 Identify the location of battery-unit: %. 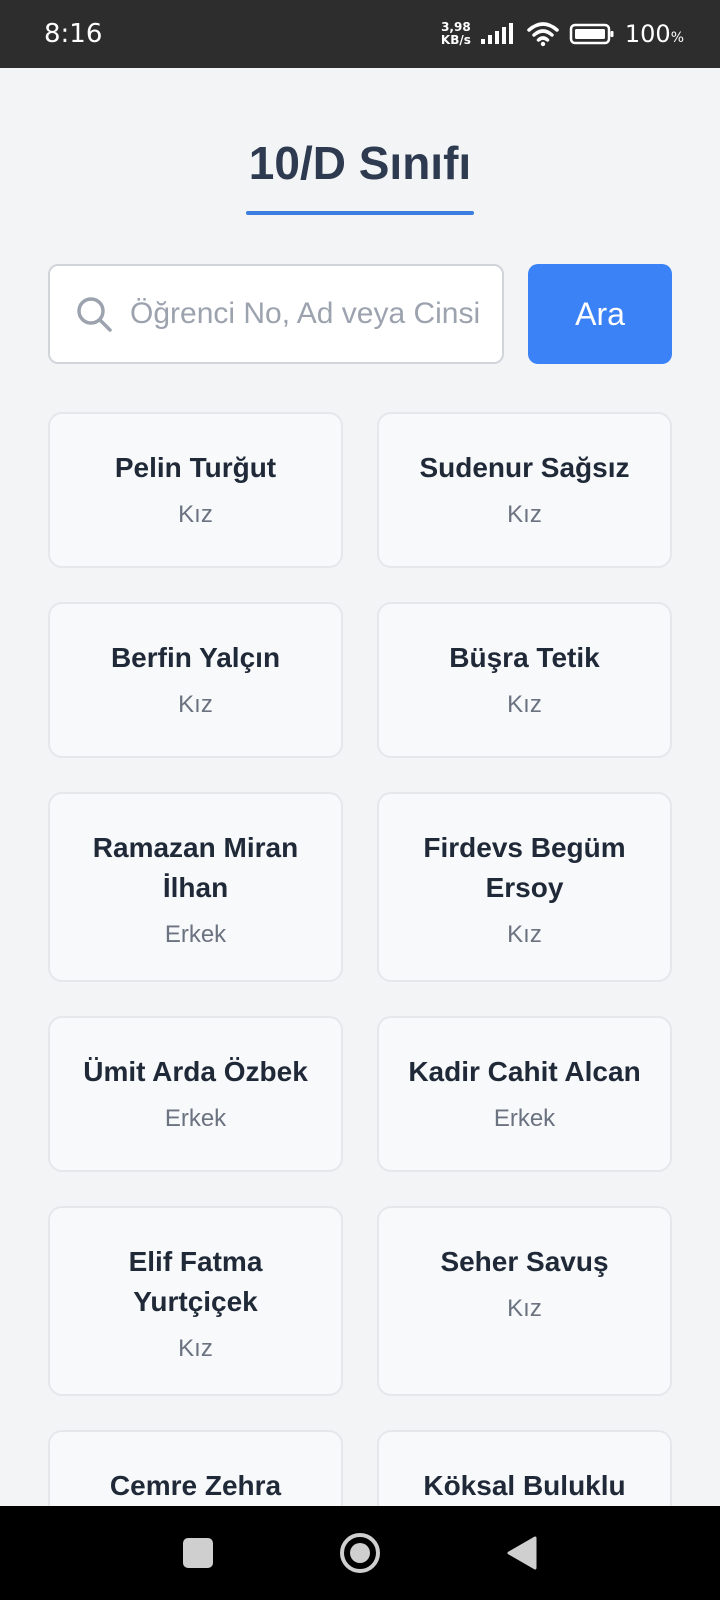
(677, 38).